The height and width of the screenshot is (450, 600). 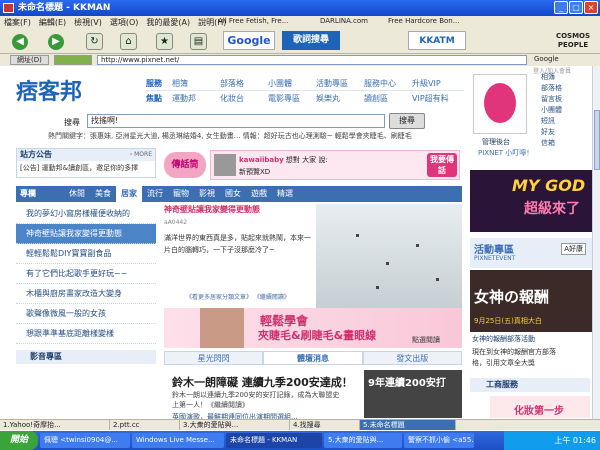 What do you see at coordinates (408, 425) in the screenshot?
I see `page-tab-active: 5.未命名標題` at bounding box center [408, 425].